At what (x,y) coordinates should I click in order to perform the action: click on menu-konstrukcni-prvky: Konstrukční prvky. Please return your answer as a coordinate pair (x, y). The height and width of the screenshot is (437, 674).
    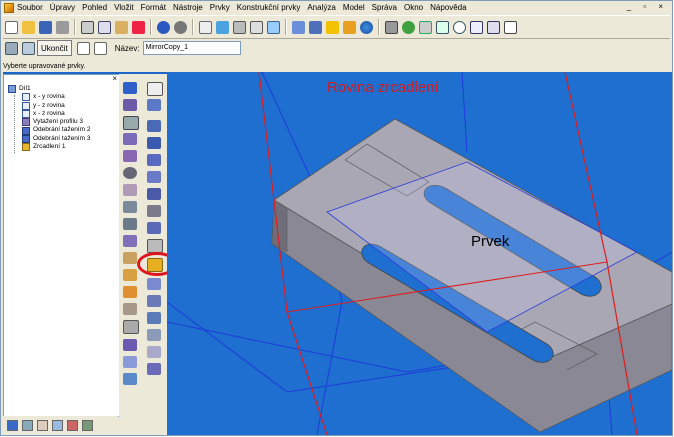
    Looking at the image, I should click on (269, 7).